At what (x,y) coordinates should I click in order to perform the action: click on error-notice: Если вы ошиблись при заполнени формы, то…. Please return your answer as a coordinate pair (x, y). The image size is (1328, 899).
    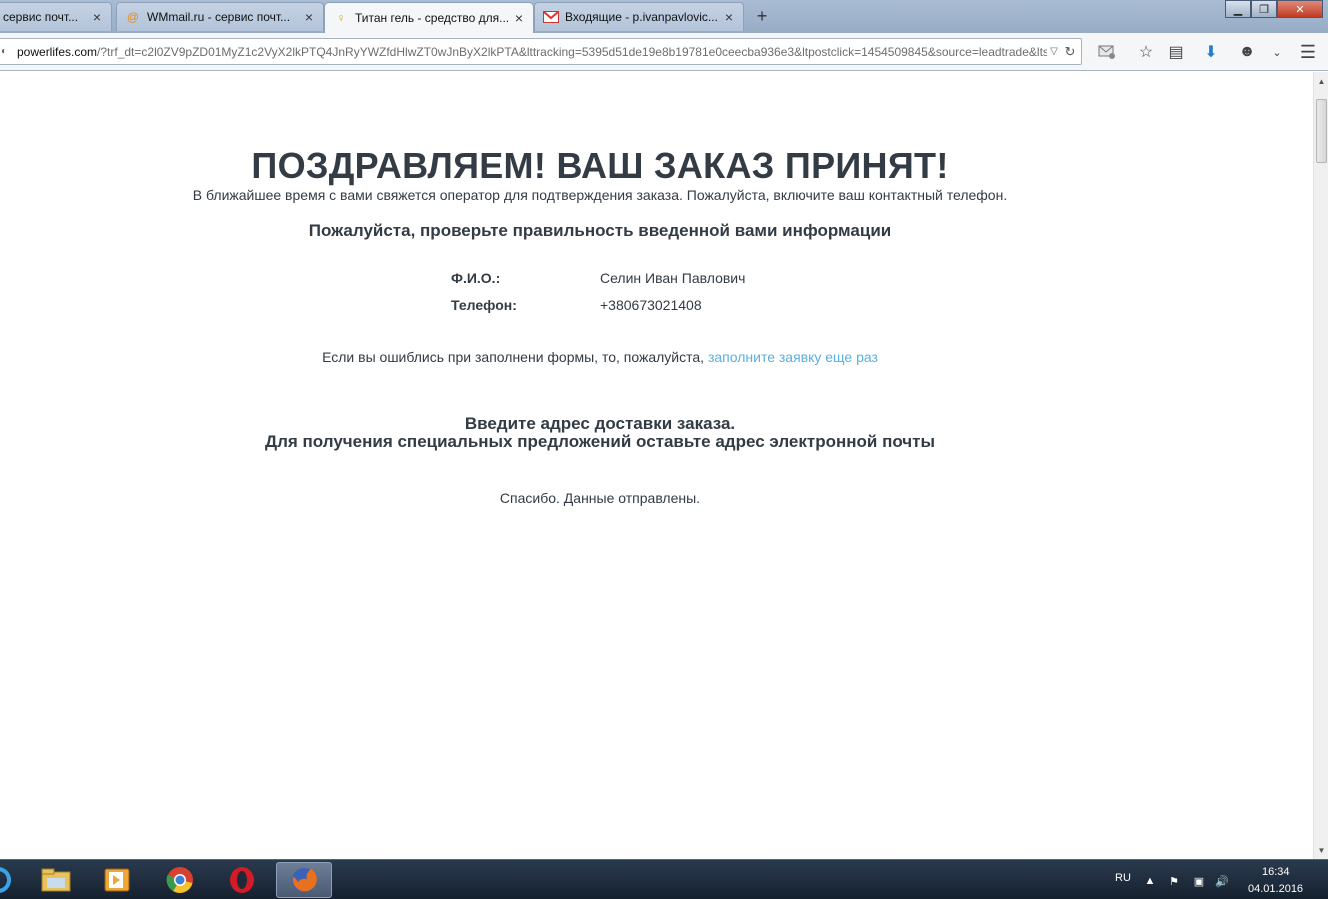
    Looking at the image, I should click on (600, 357).